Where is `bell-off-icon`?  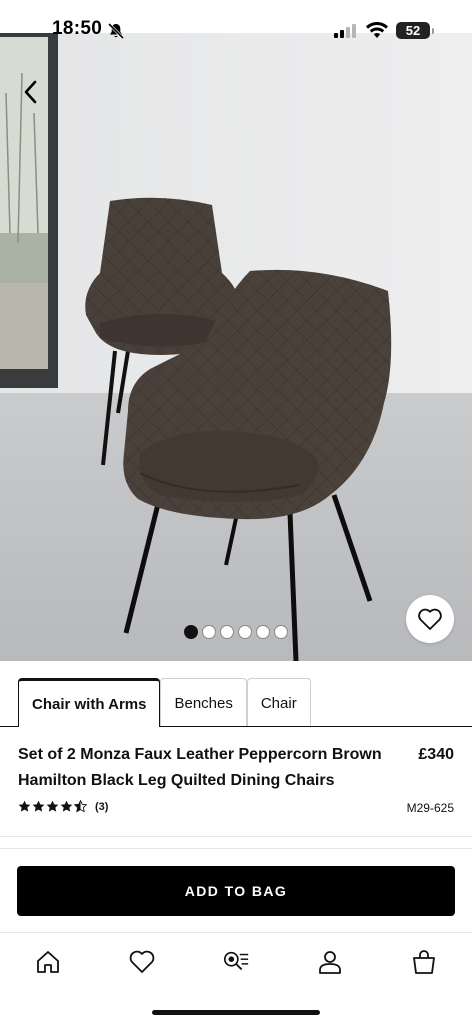
bell-off-icon is located at coordinates (116, 31).